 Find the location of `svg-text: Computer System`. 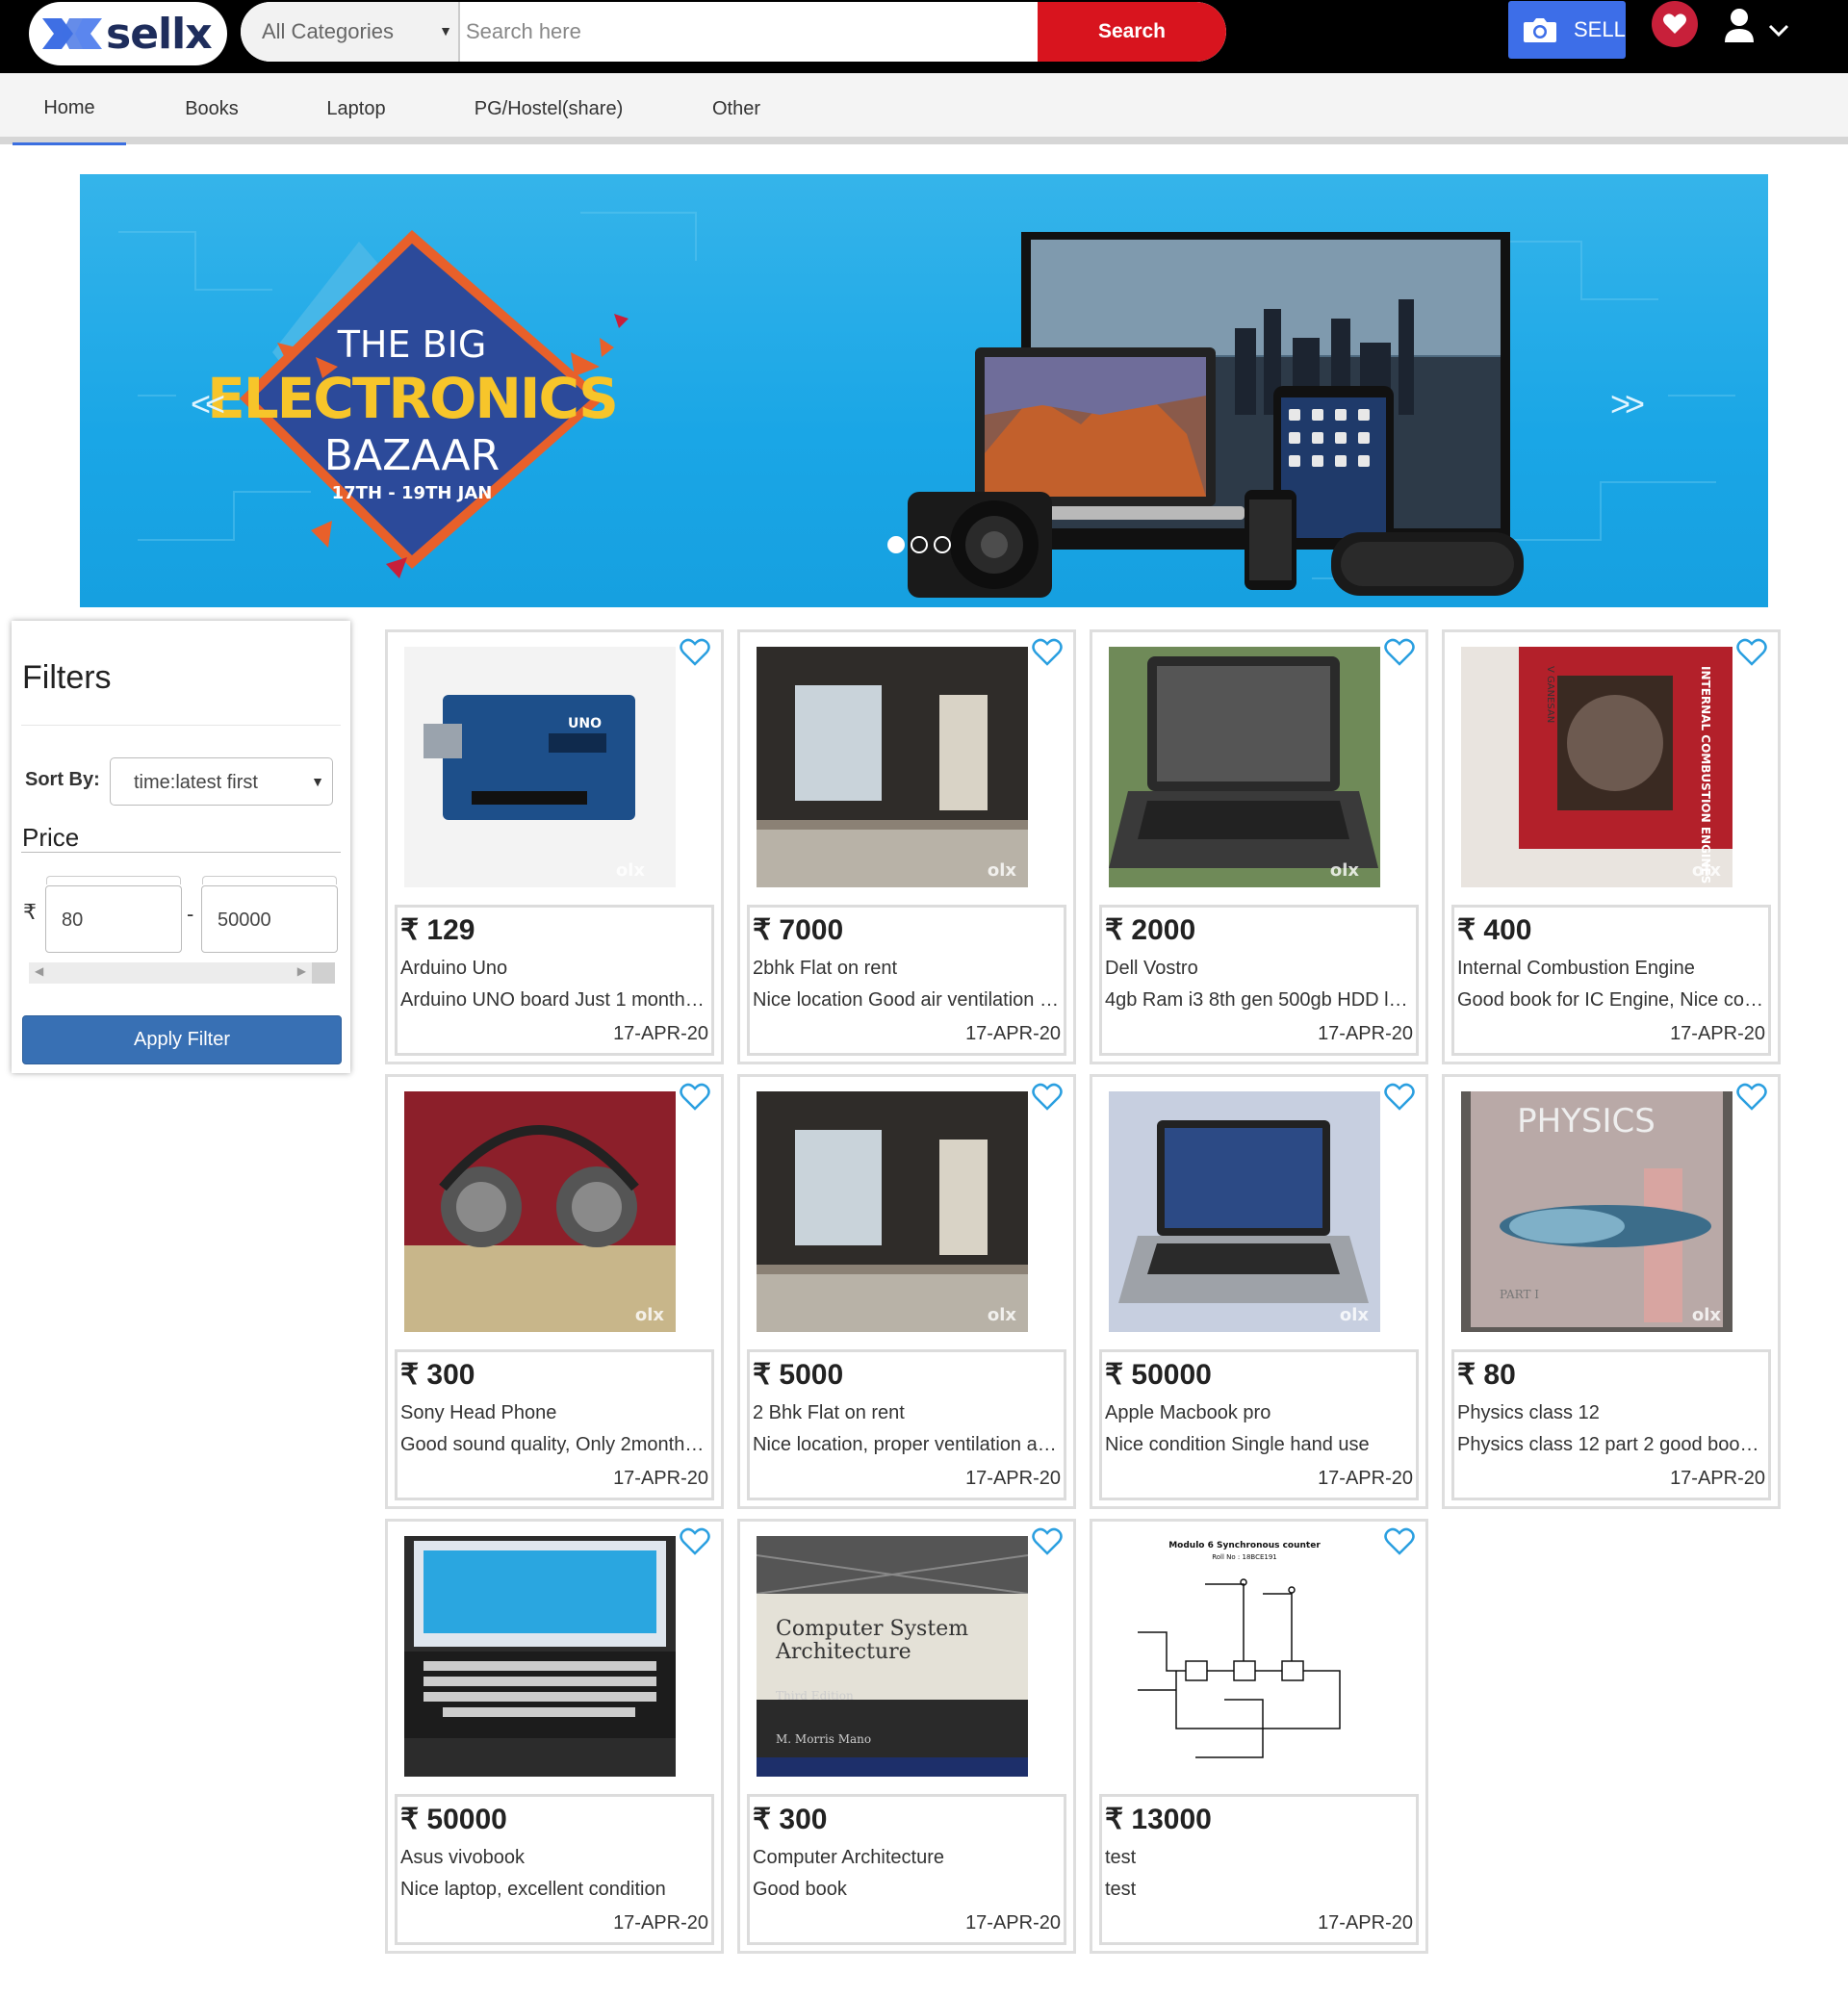

svg-text: Computer System is located at coordinates (872, 1629).